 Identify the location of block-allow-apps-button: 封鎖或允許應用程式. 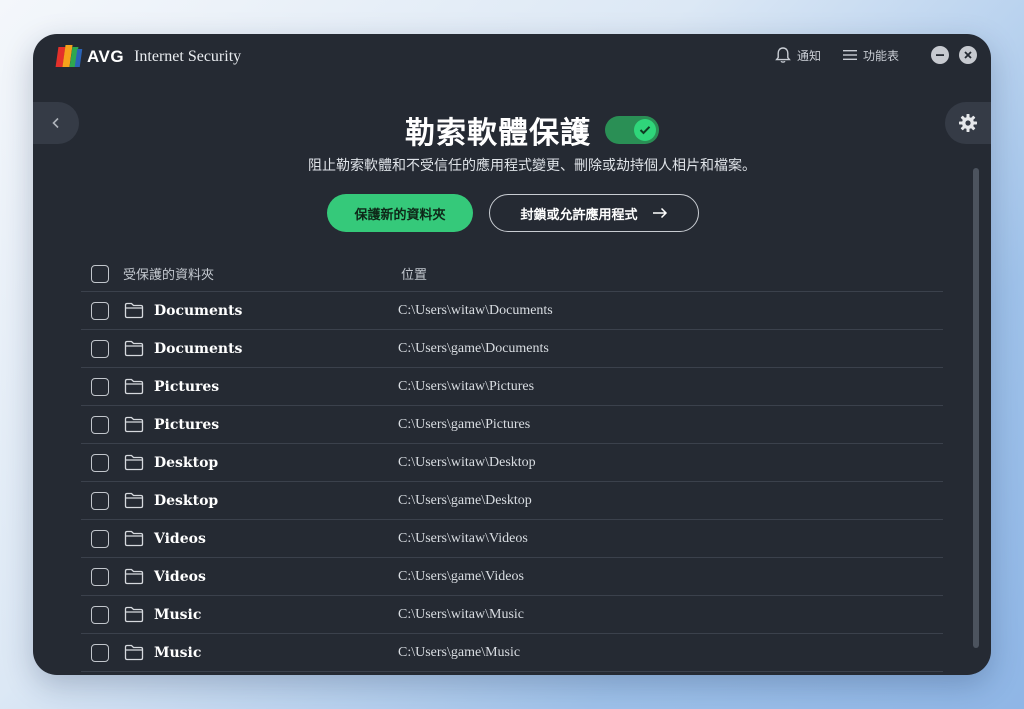
(594, 213).